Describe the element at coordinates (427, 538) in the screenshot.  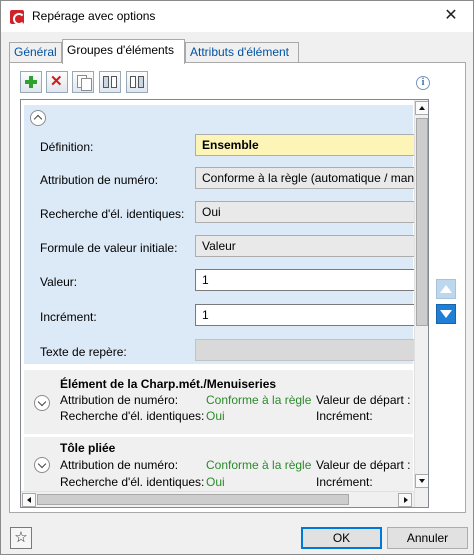
I see `cancel-button: Annuler` at that location.